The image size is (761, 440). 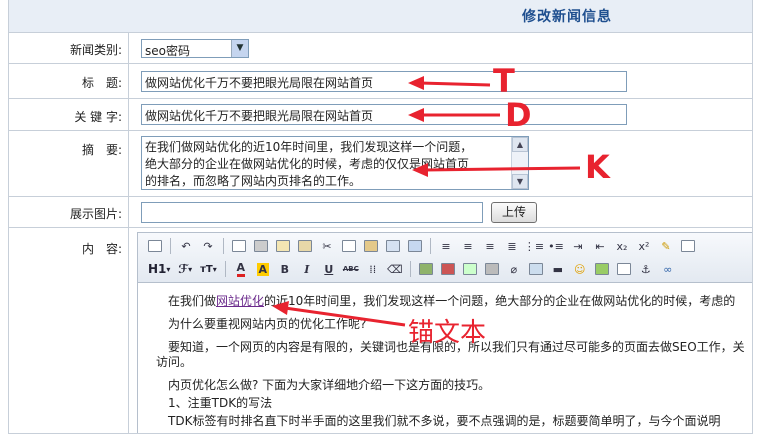 I want to click on image-row: 展示图片: 上传, so click(x=380, y=212).